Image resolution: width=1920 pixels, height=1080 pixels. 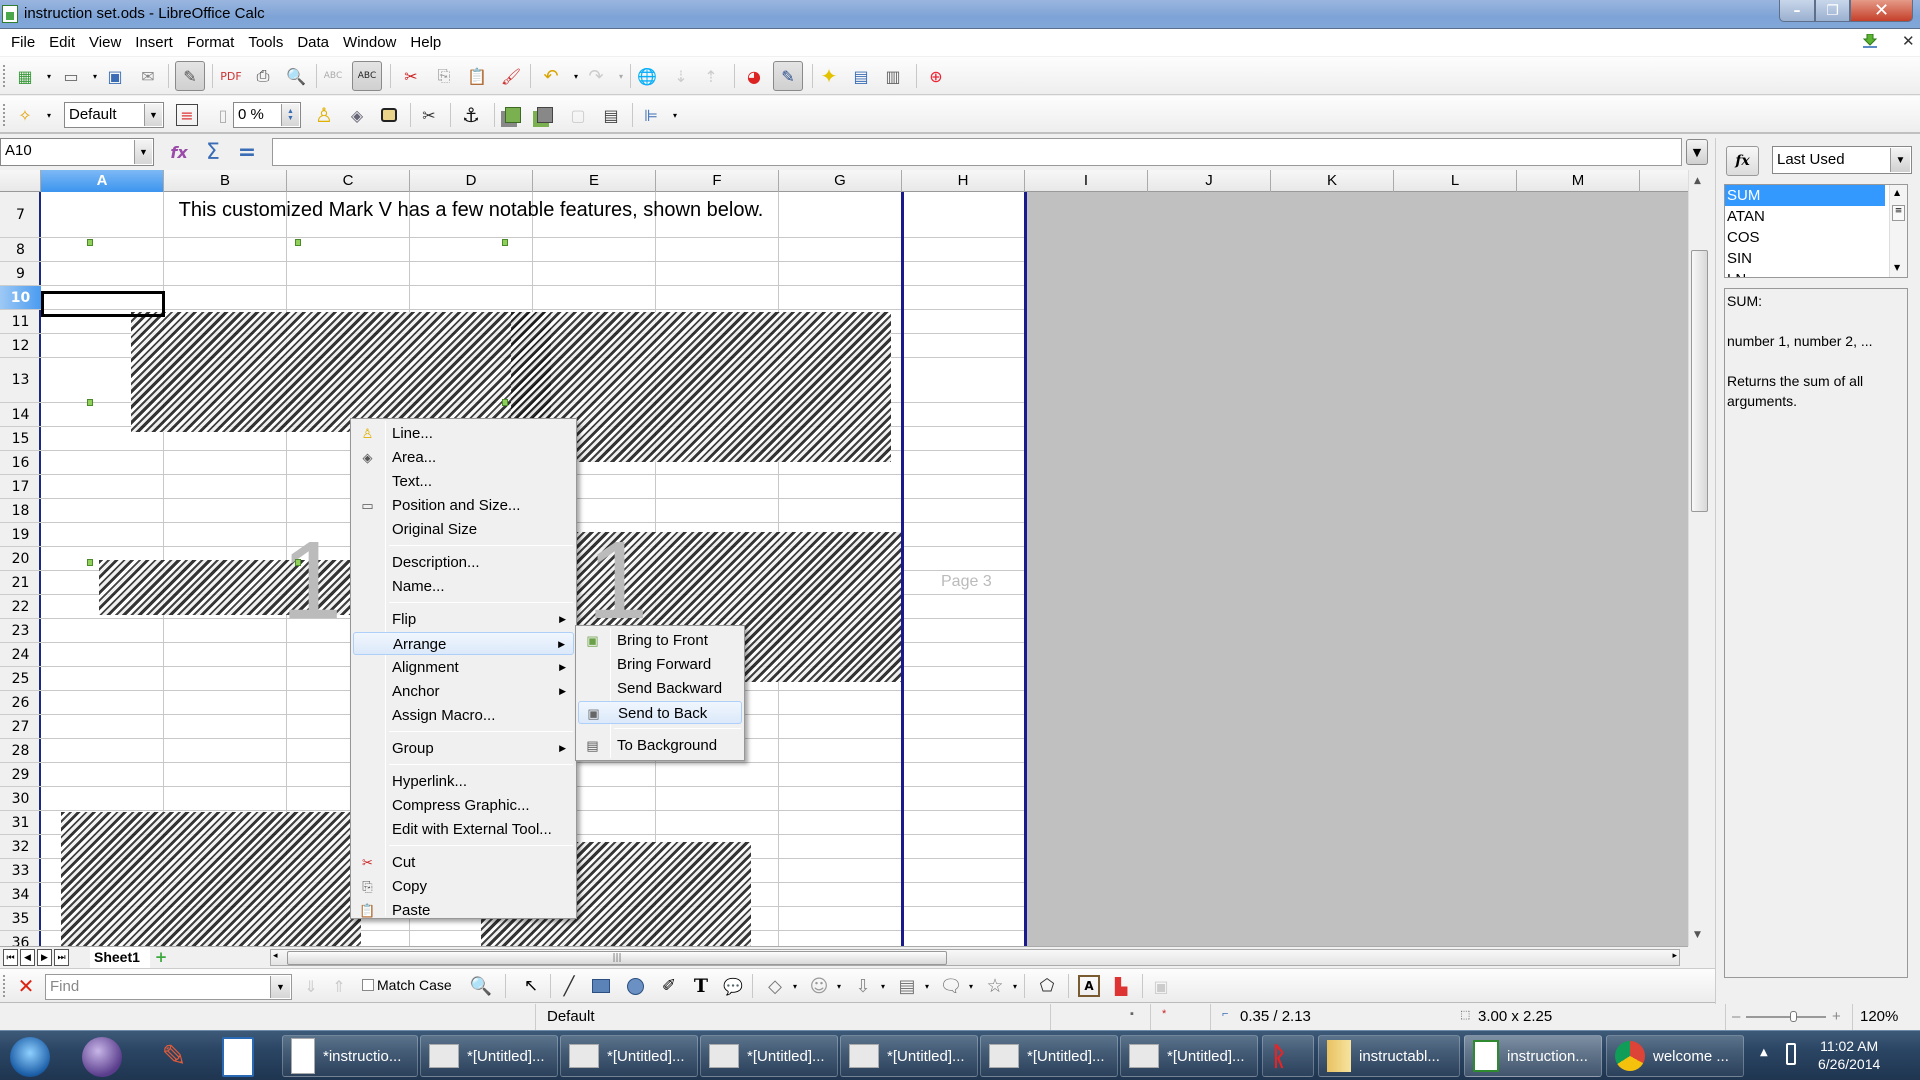 I want to click on function-wizard-icon: fx, so click(x=179, y=152).